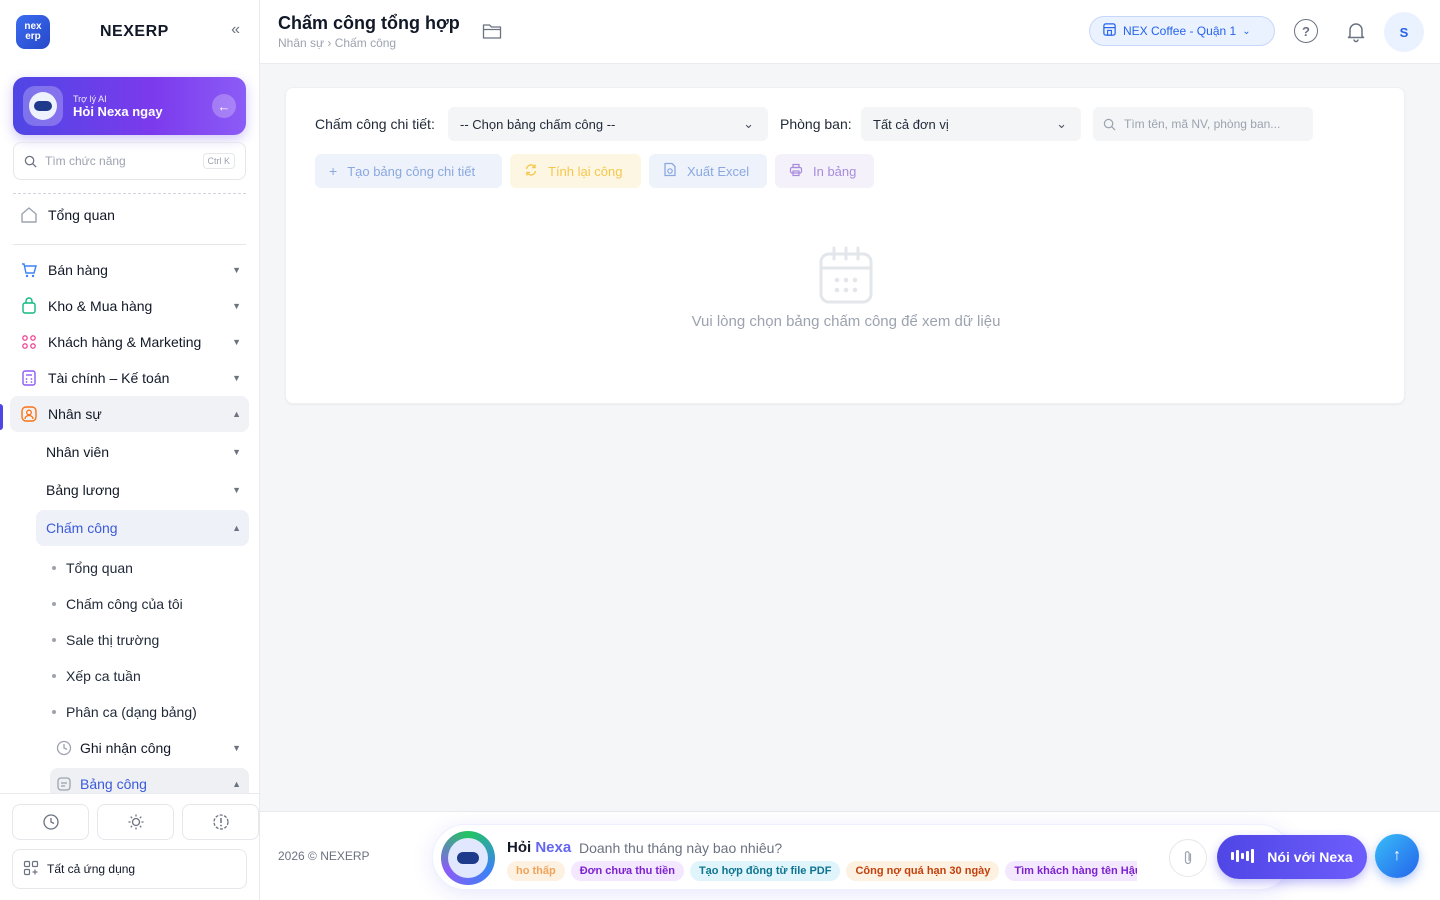  What do you see at coordinates (96, 676) in the screenshot?
I see `sidebar-leaf-weekly-shifts: Xếp ca tuần` at bounding box center [96, 676].